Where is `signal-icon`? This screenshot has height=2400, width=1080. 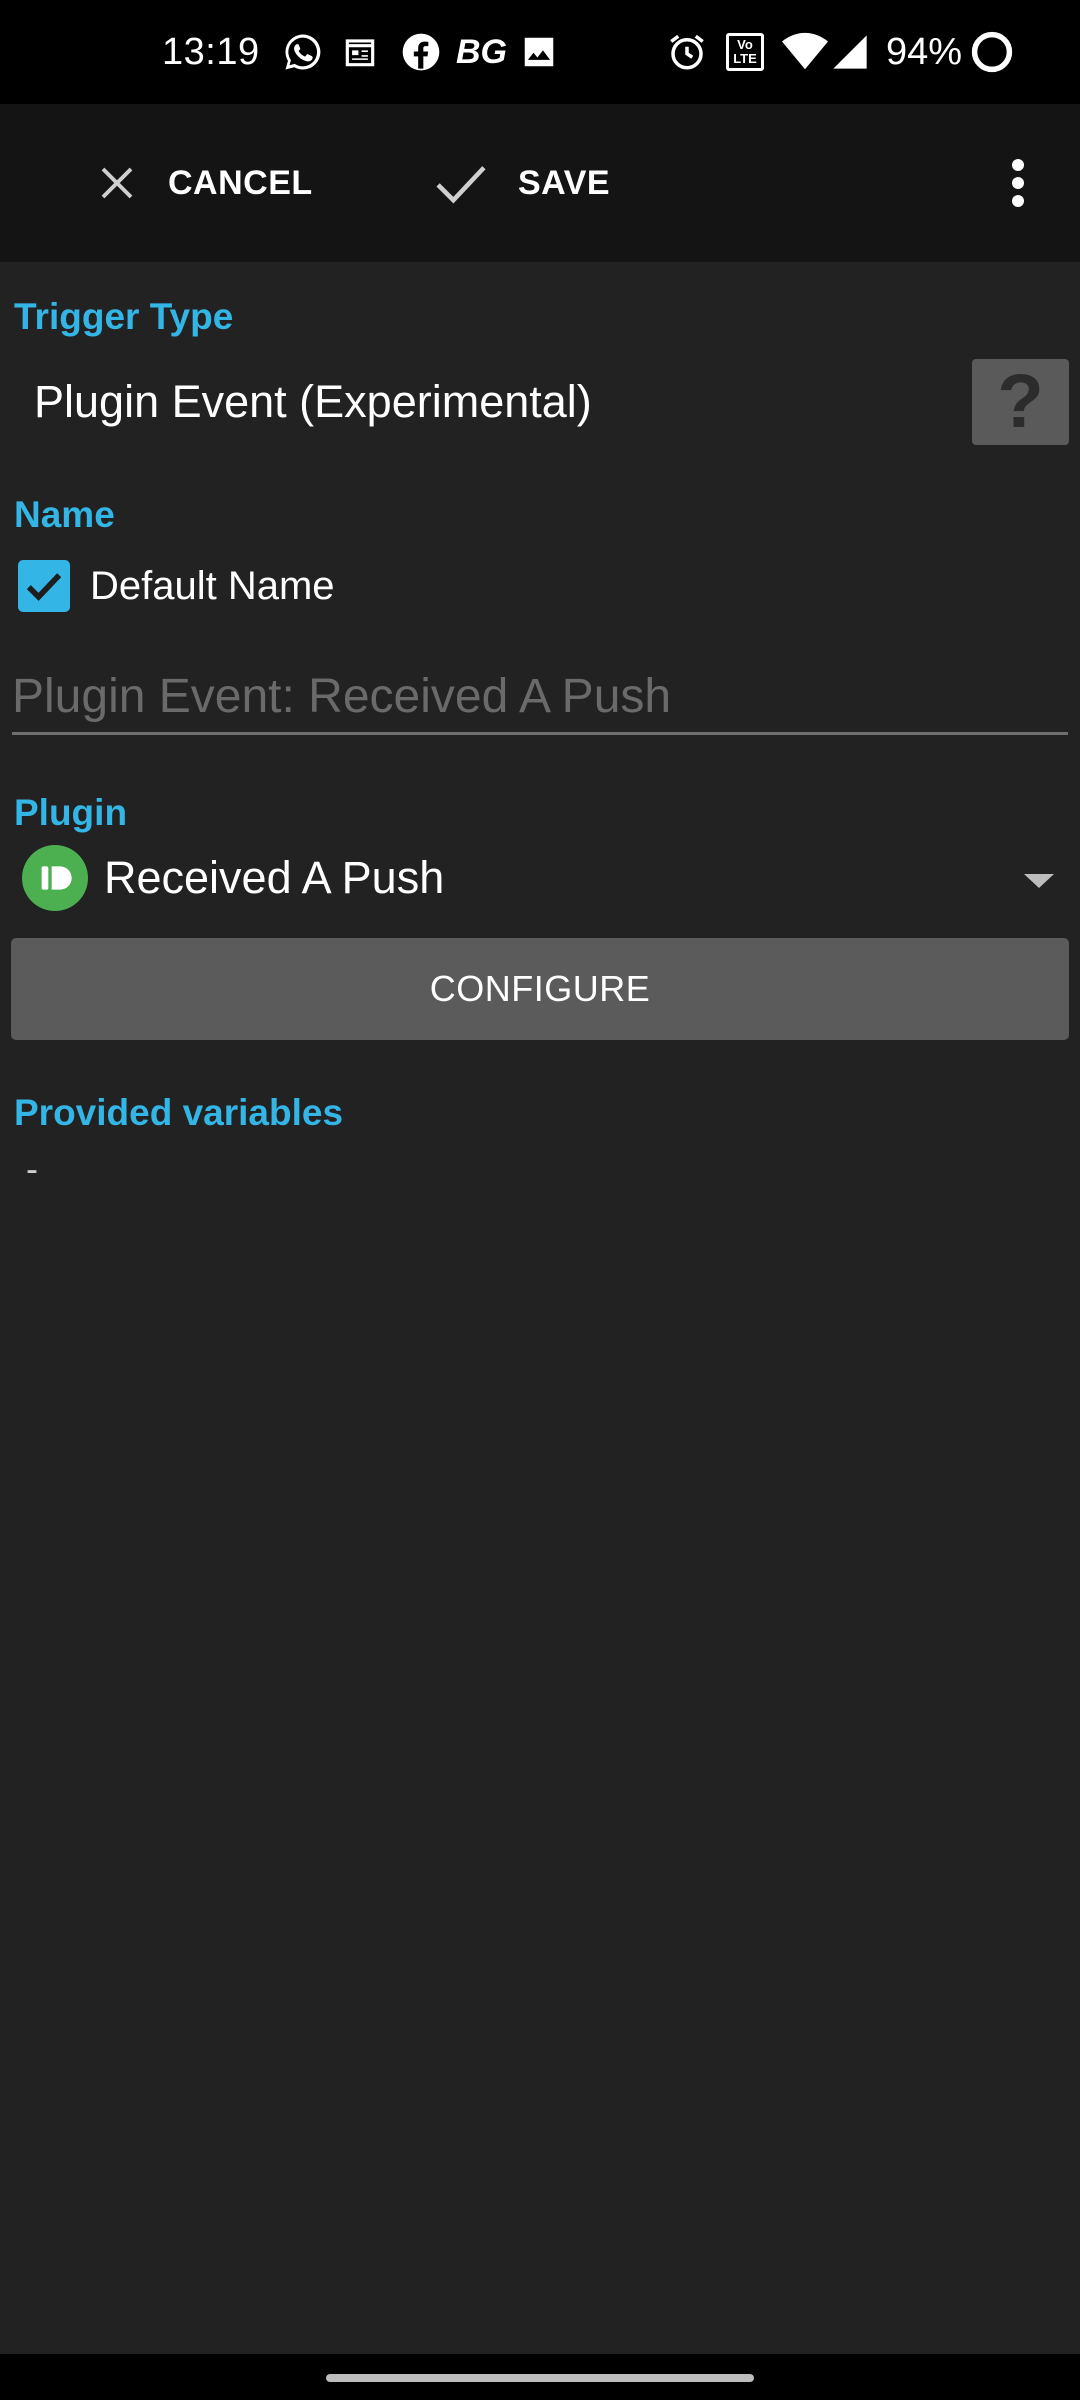 signal-icon is located at coordinates (850, 52).